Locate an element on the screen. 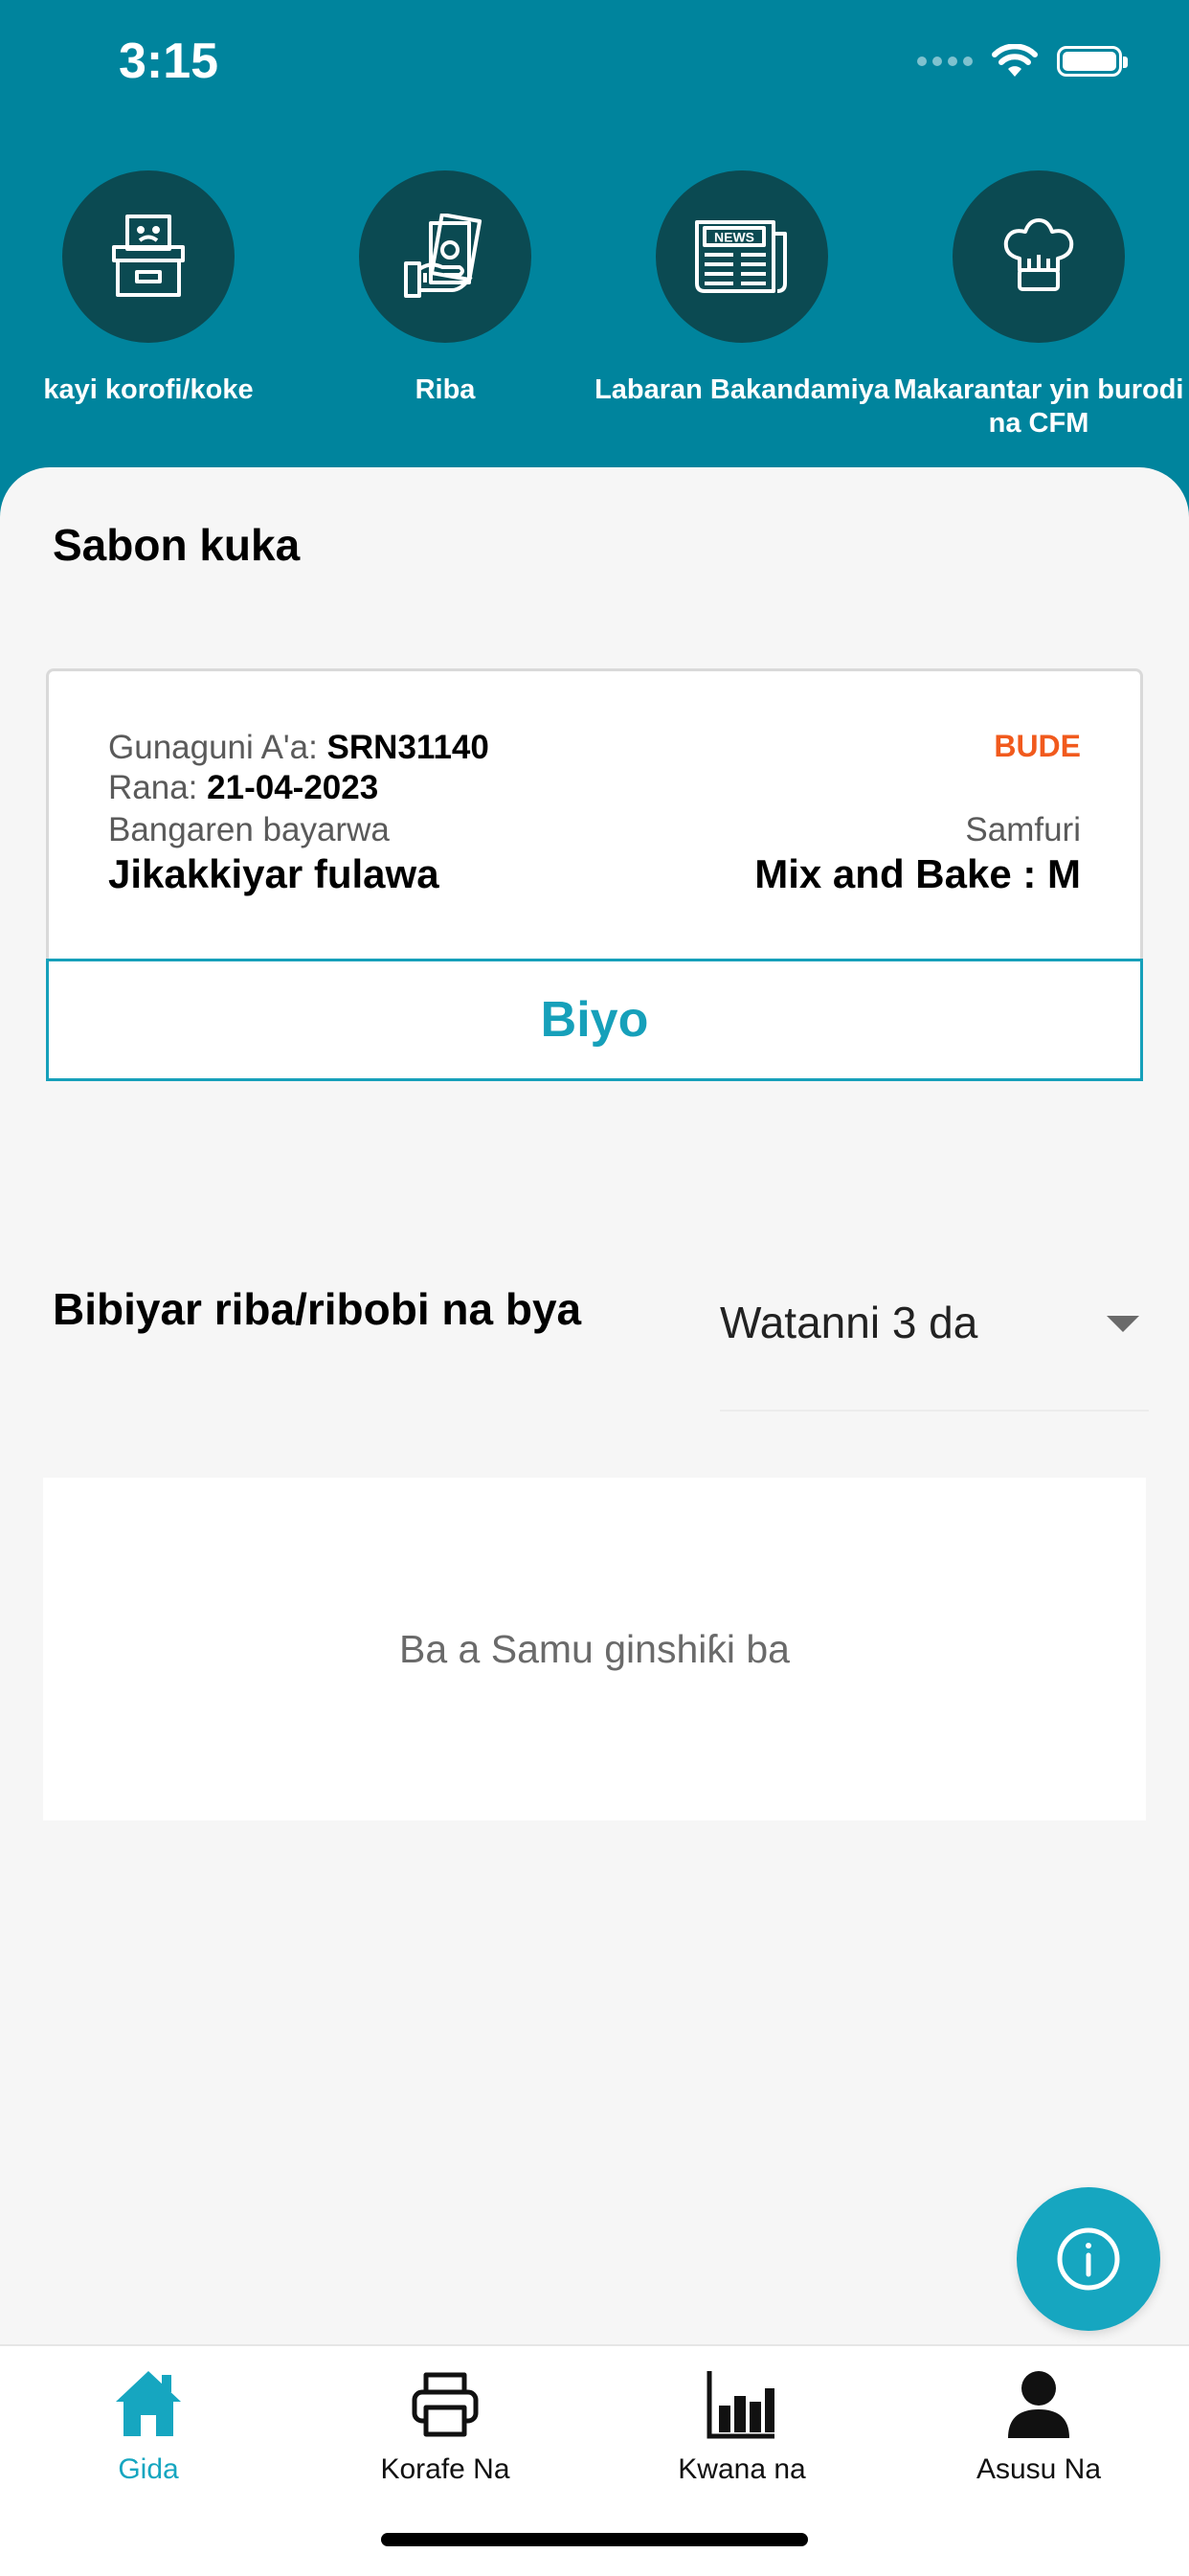  quick-action-complaint-circle is located at coordinates (148, 256).